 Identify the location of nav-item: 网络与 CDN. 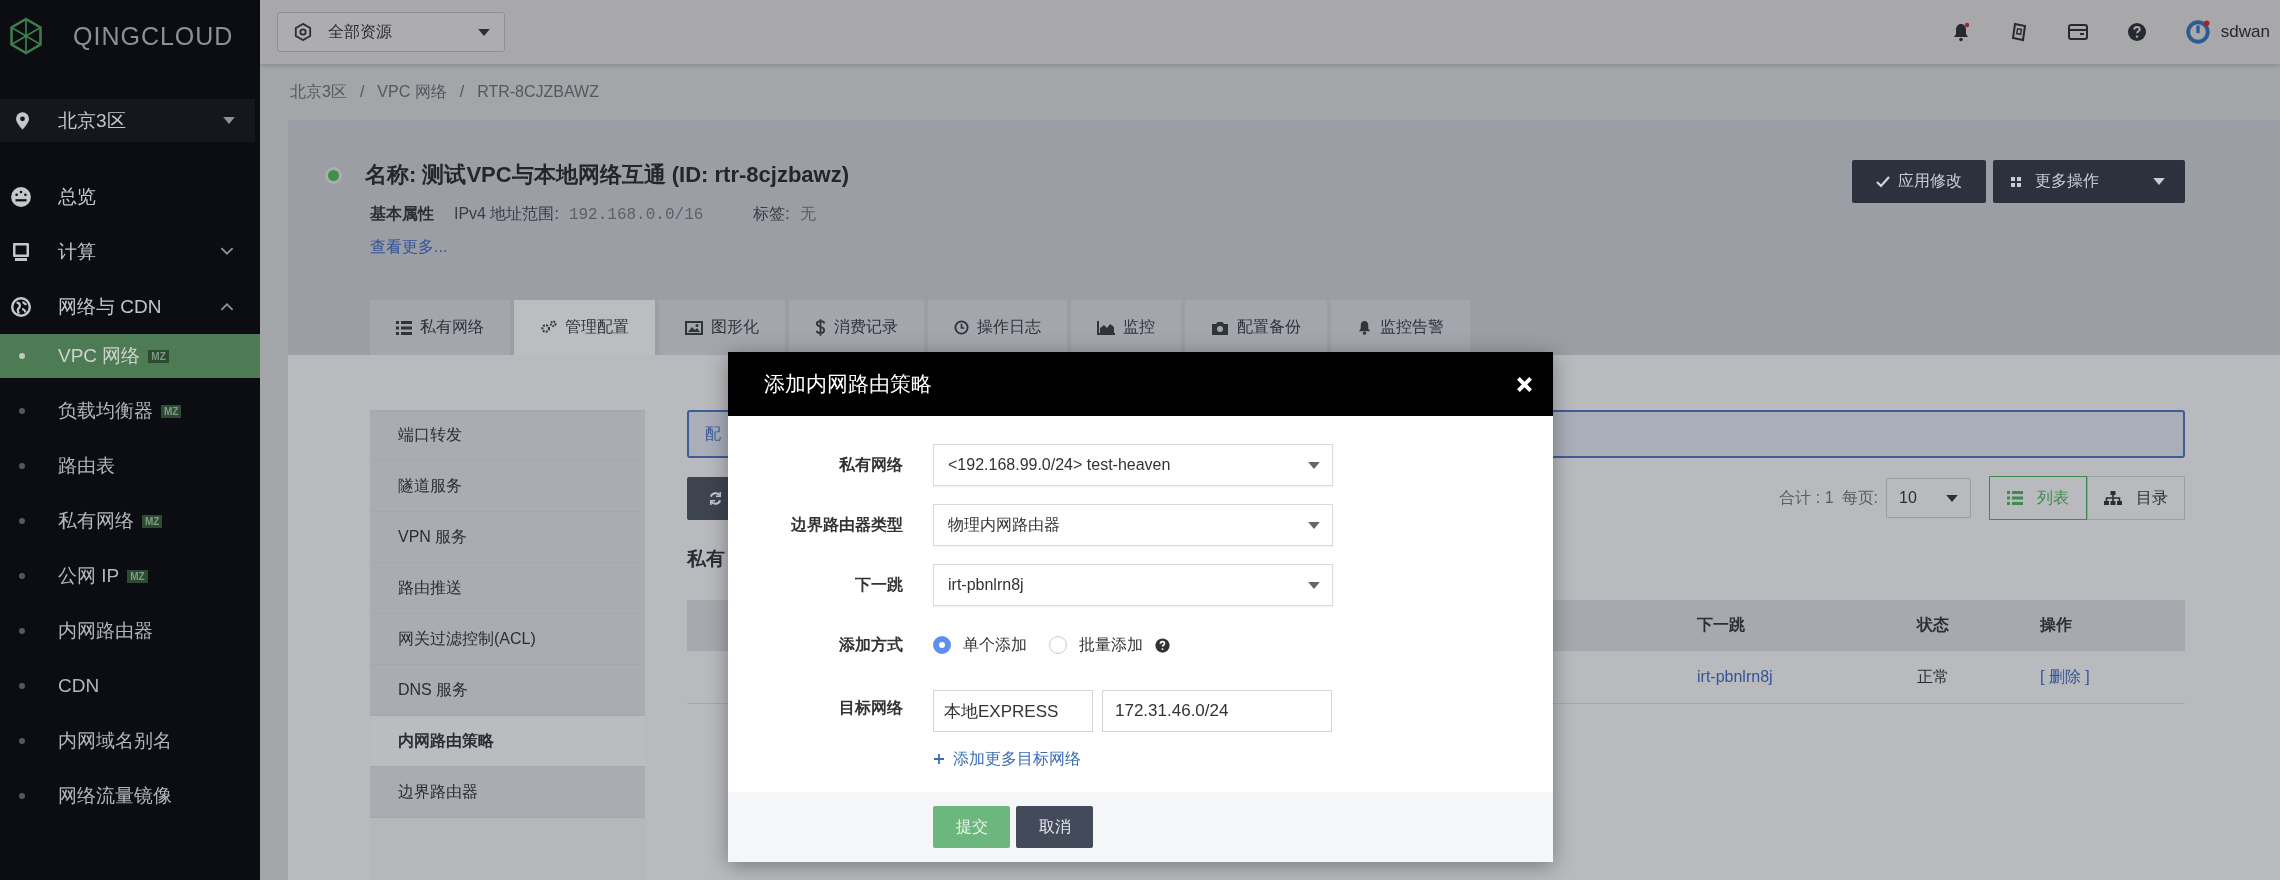
(130, 306).